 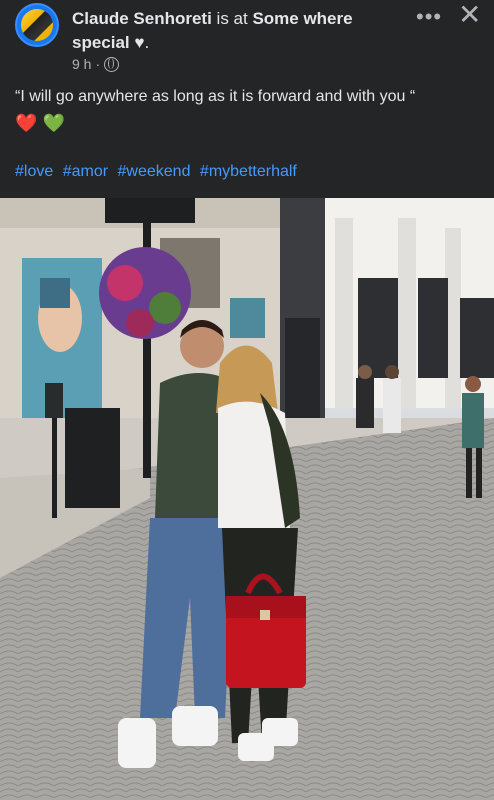 I want to click on hashtag-love: #love, so click(x=34, y=171).